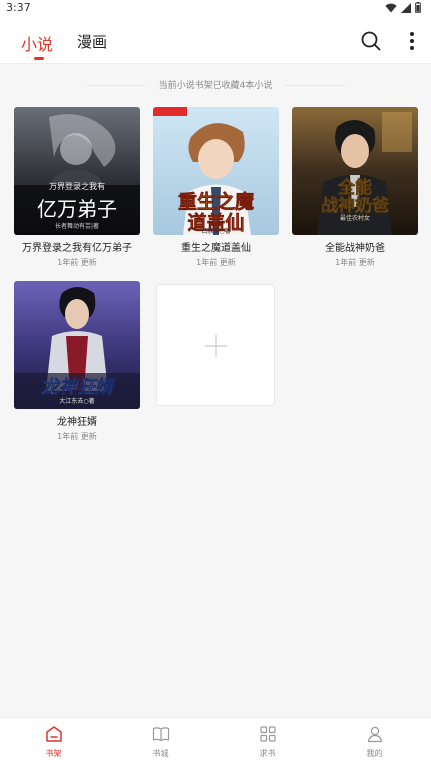  What do you see at coordinates (92, 41) in the screenshot?
I see `tab-comic: 漫画` at bounding box center [92, 41].